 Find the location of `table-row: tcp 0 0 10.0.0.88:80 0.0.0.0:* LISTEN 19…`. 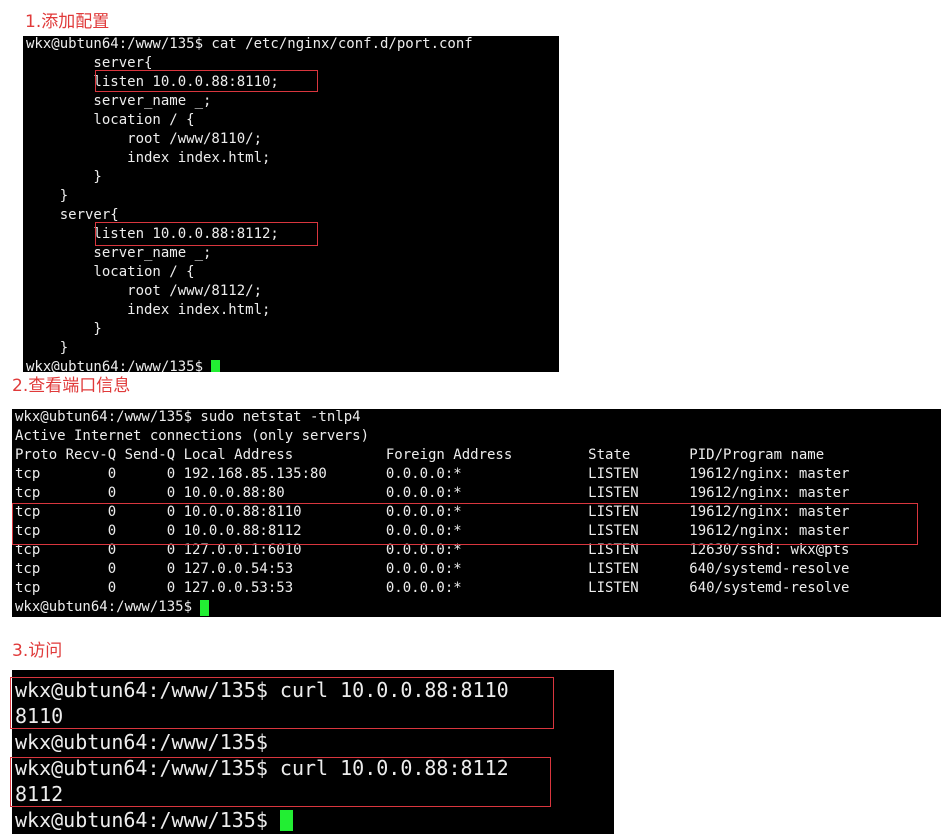

table-row: tcp 0 0 10.0.0.88:80 0.0.0.0:* LISTEN 19… is located at coordinates (432, 493).